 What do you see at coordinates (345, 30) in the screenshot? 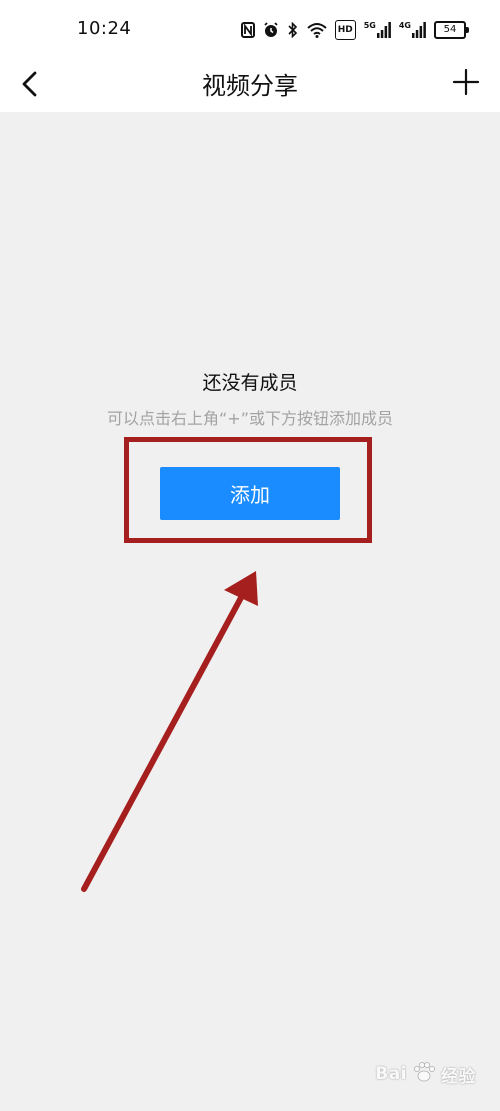
I see `hd-badge: HD` at bounding box center [345, 30].